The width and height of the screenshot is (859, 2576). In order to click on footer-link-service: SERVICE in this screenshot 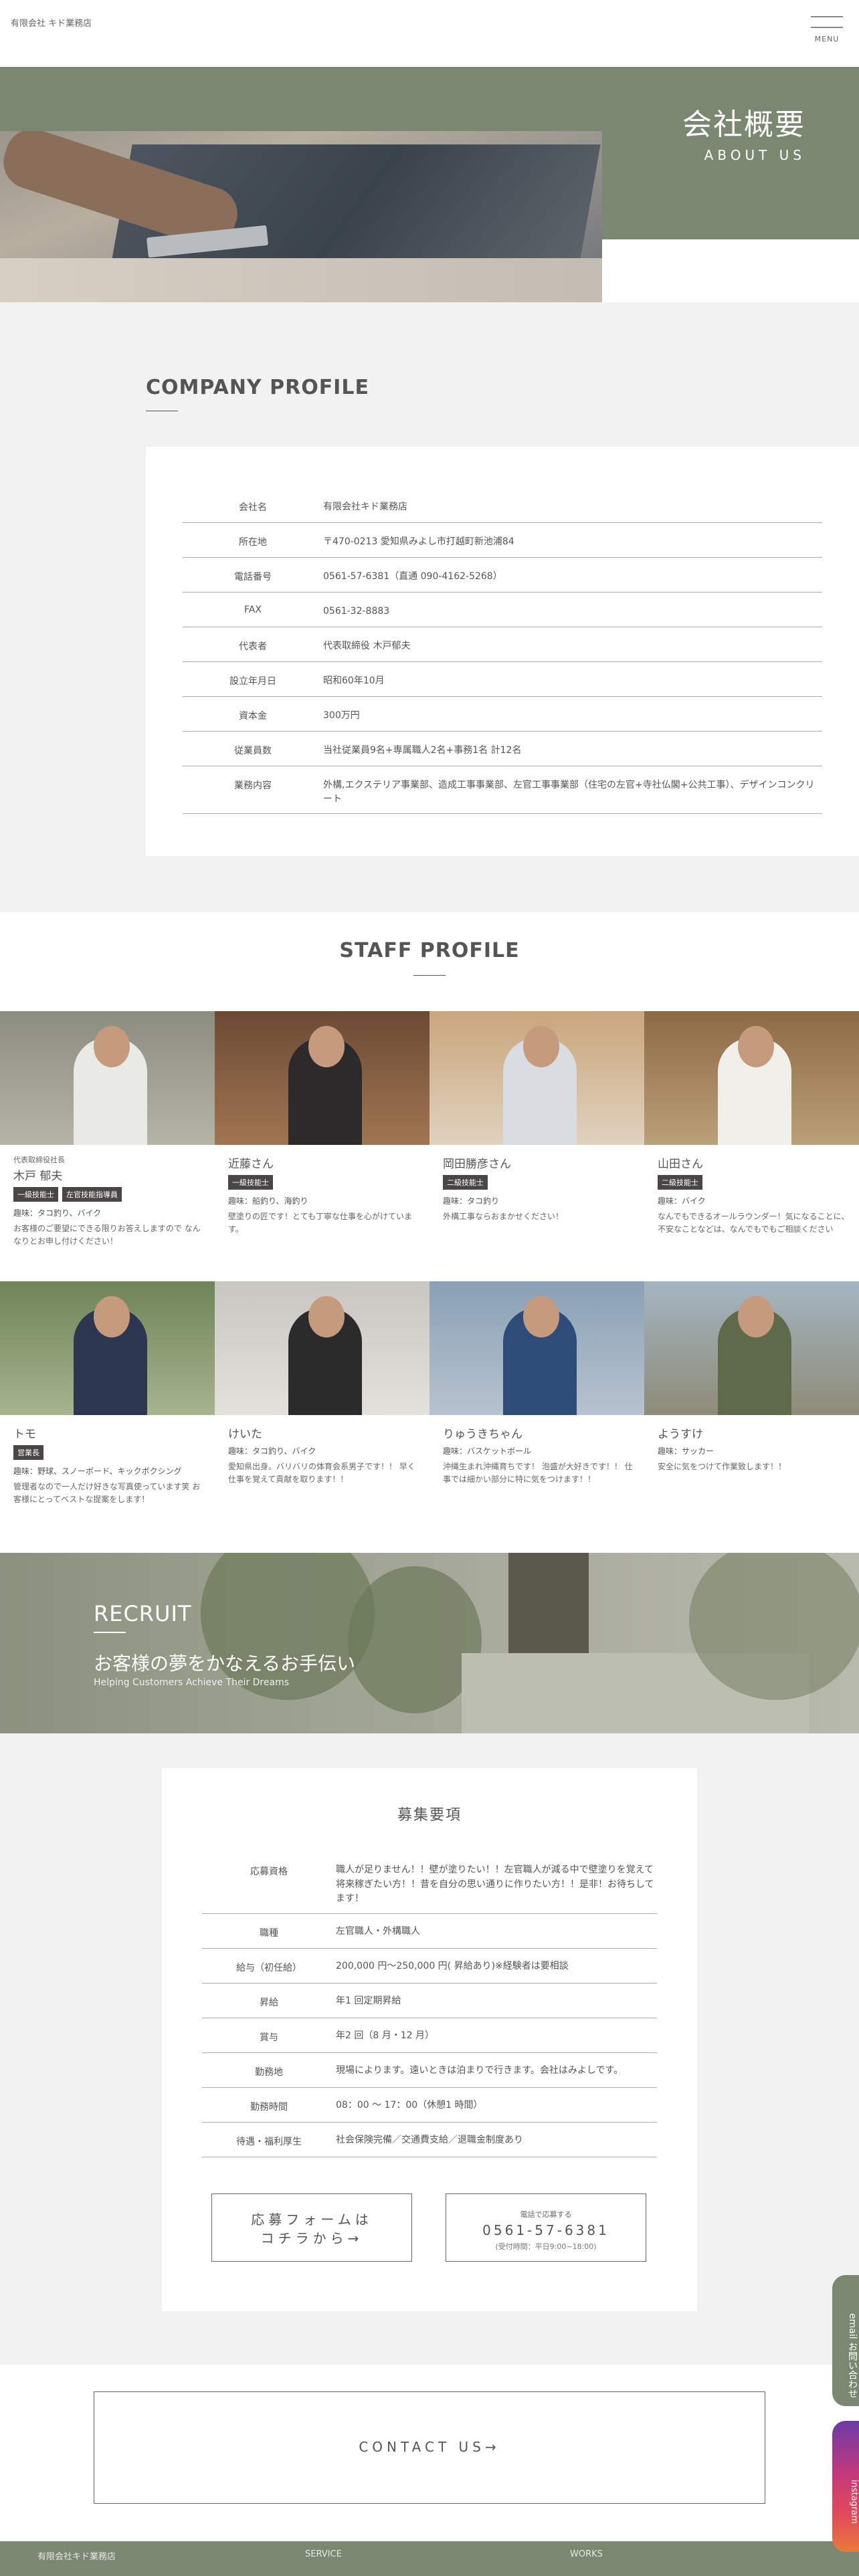, I will do `click(323, 2554)`.